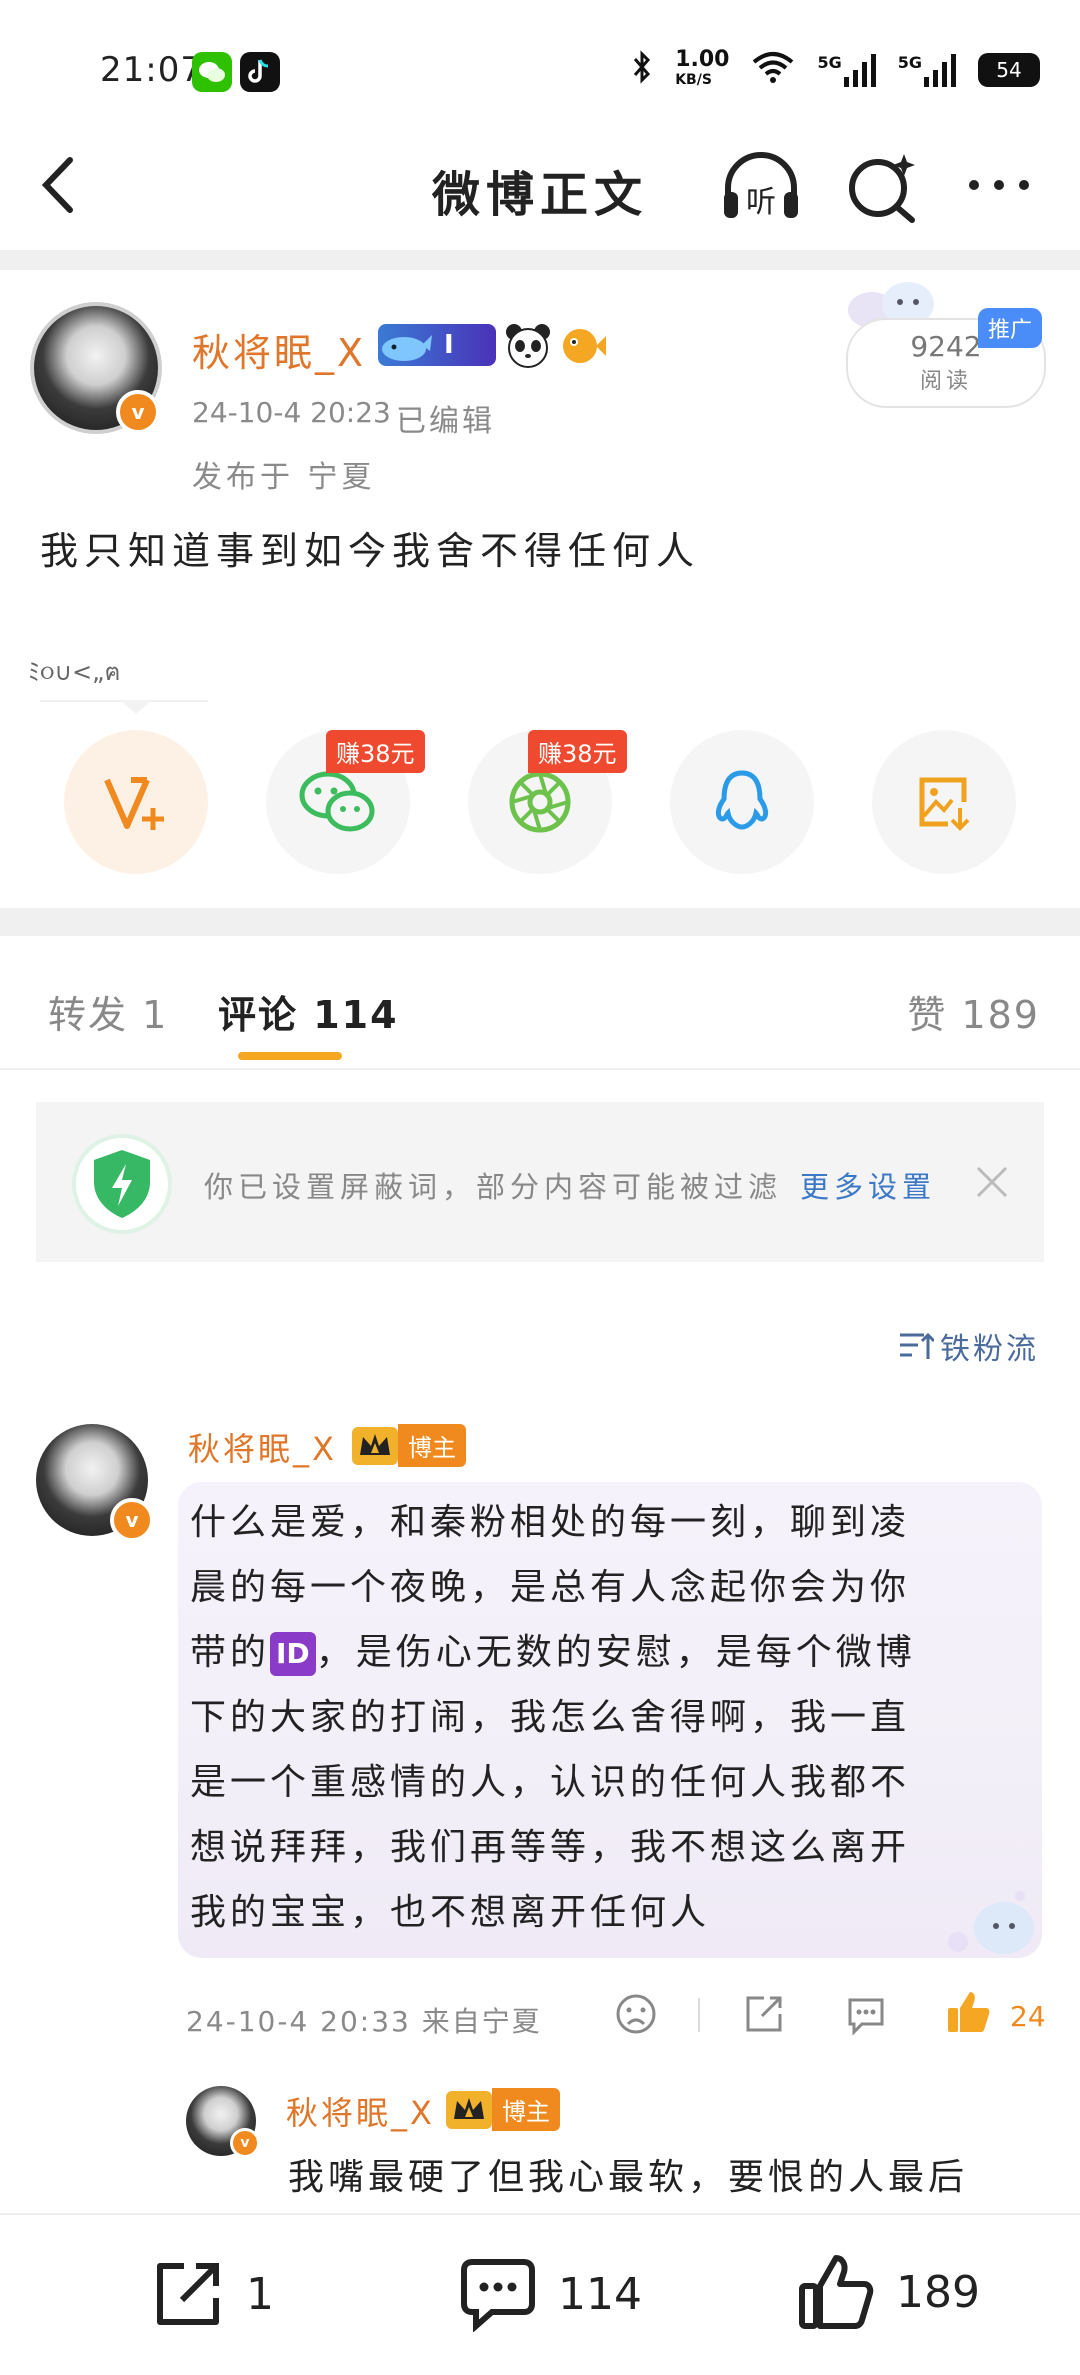  I want to click on wechat-app-icon, so click(212, 72).